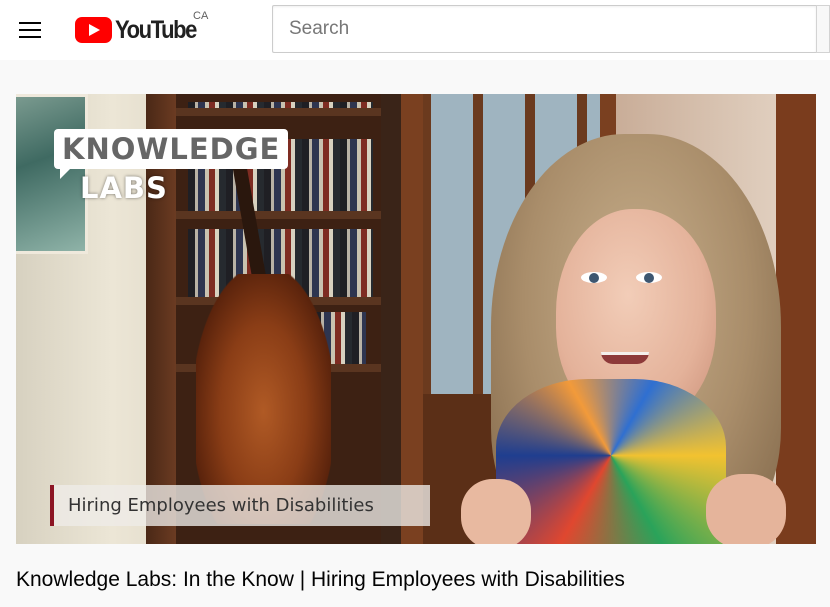 This screenshot has height=607, width=830. I want to click on lower-third-caption: Hiring Employees with Disabilities, so click(240, 505).